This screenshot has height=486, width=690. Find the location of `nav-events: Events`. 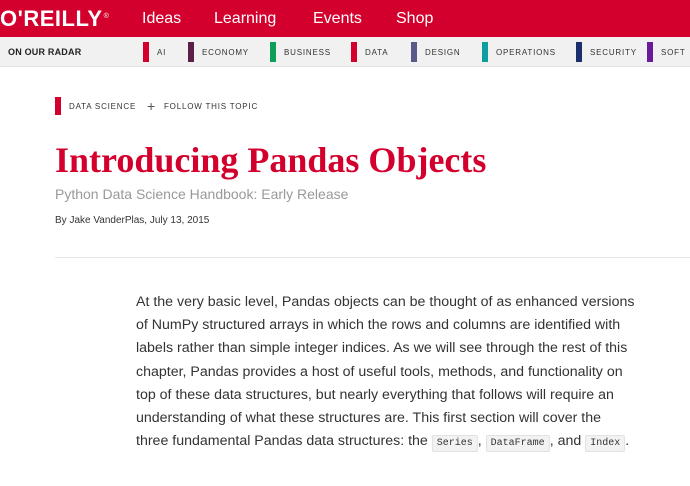

nav-events: Events is located at coordinates (337, 19).